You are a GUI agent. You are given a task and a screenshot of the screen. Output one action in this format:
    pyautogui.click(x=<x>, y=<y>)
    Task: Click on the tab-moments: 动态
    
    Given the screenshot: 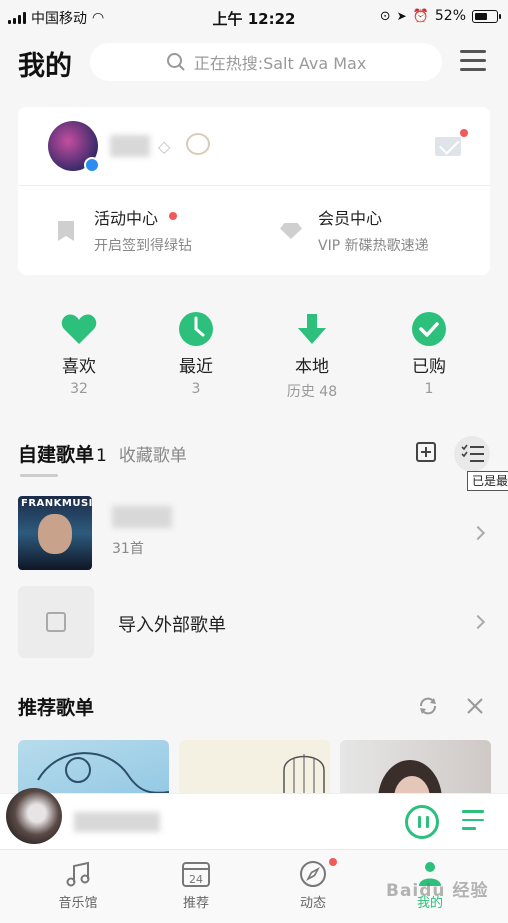 What is the action you would take?
    pyautogui.click(x=313, y=885)
    